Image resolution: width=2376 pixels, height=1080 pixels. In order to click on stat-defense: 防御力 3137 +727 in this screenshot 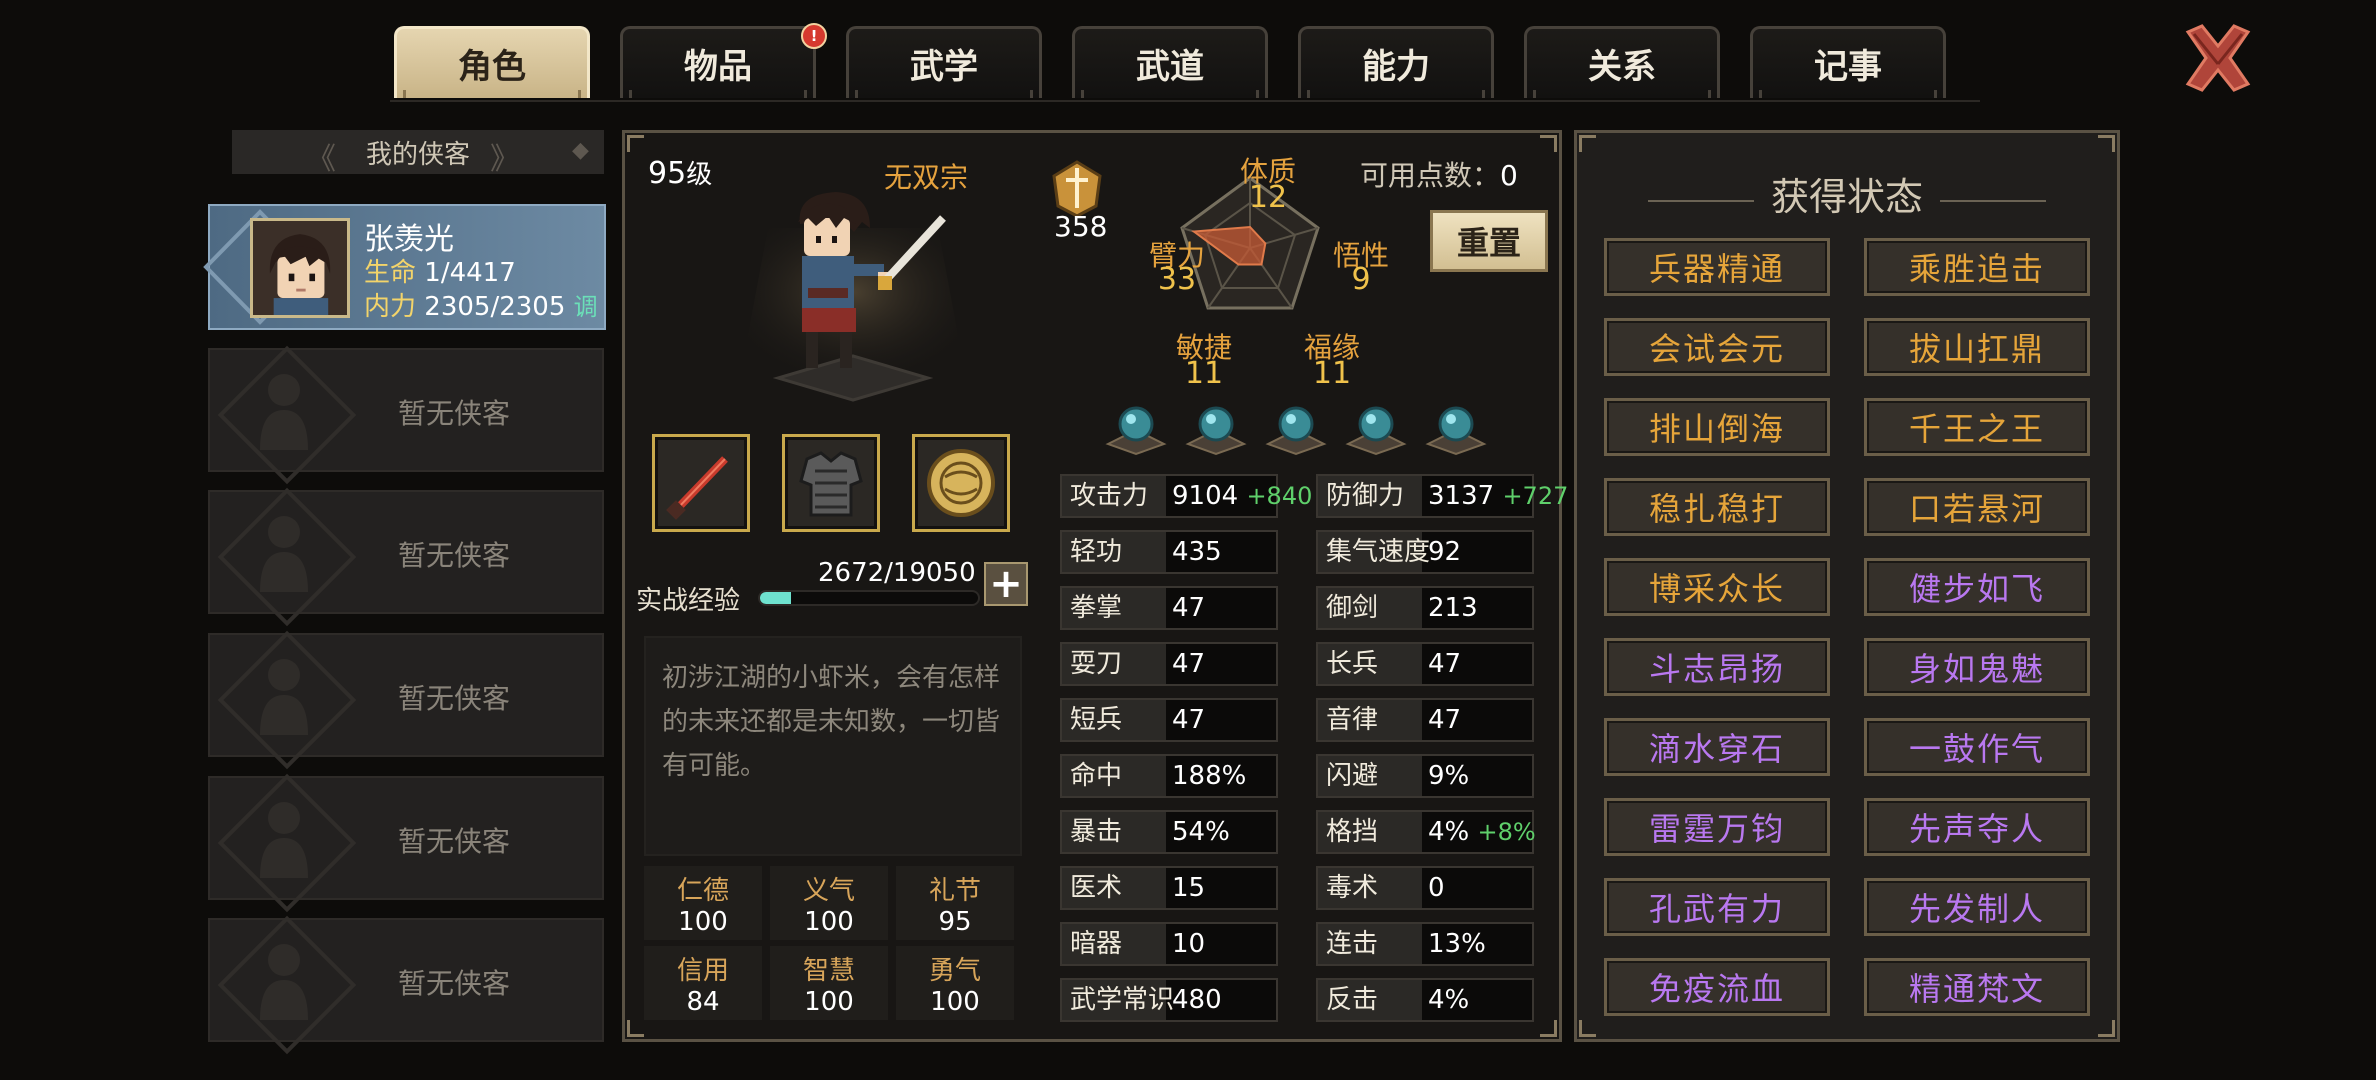, I will do `click(1442, 496)`.